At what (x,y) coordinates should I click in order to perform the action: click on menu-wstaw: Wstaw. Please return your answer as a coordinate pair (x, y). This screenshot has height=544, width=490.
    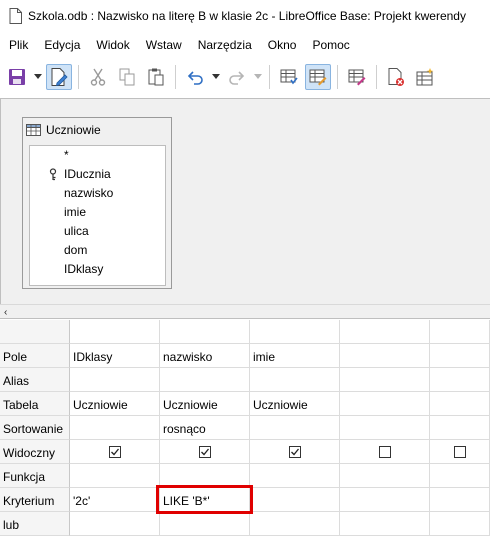
    Looking at the image, I should click on (164, 45).